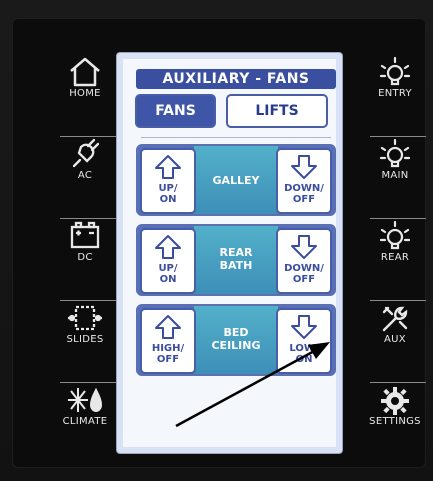 The width and height of the screenshot is (433, 481). What do you see at coordinates (168, 348) in the screenshot?
I see `button-label: HIGH/` at bounding box center [168, 348].